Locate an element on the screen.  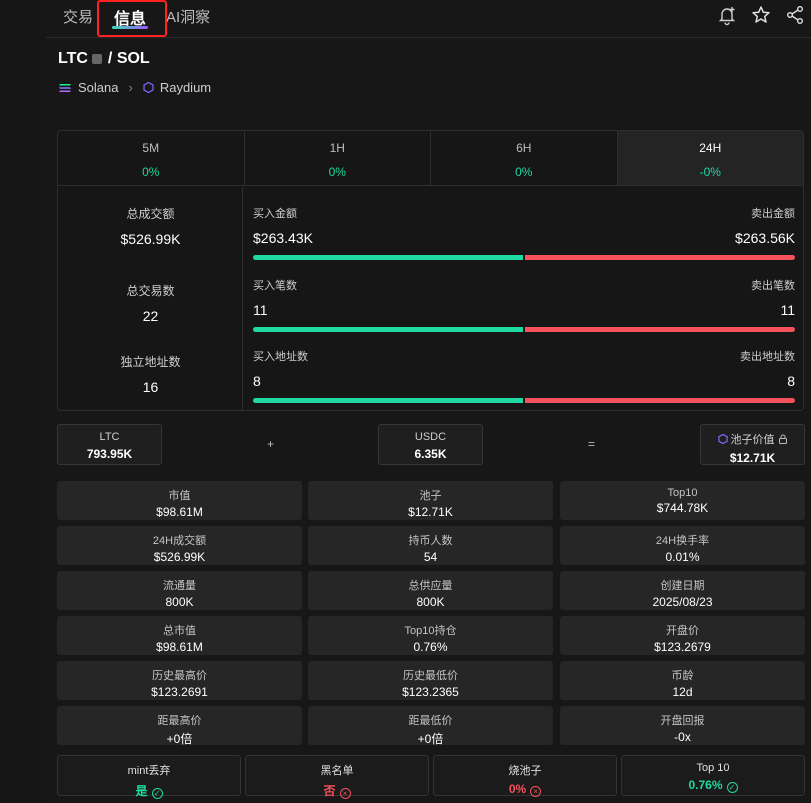
metric-cell: 24H换手率 0.01% is located at coordinates (682, 545).